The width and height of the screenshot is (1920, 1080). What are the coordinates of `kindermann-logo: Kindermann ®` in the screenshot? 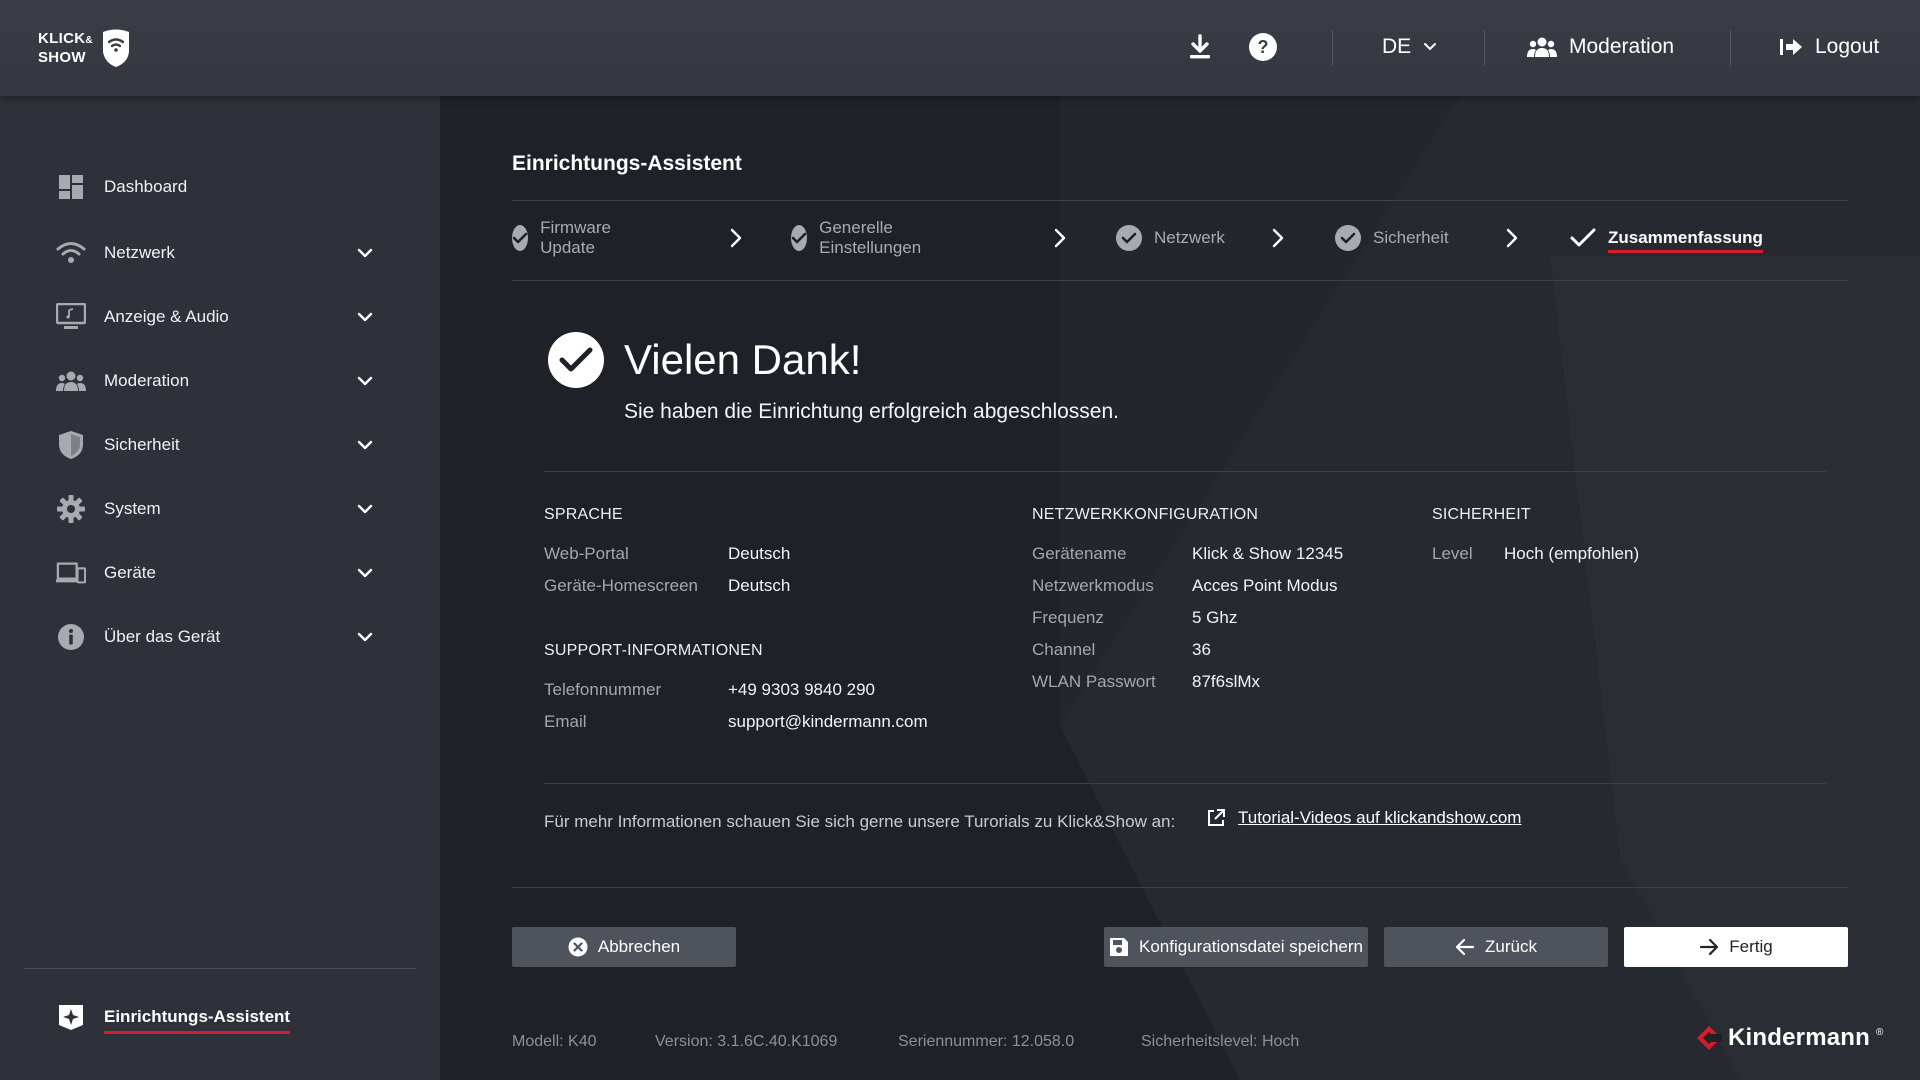 It's located at (1789, 1038).